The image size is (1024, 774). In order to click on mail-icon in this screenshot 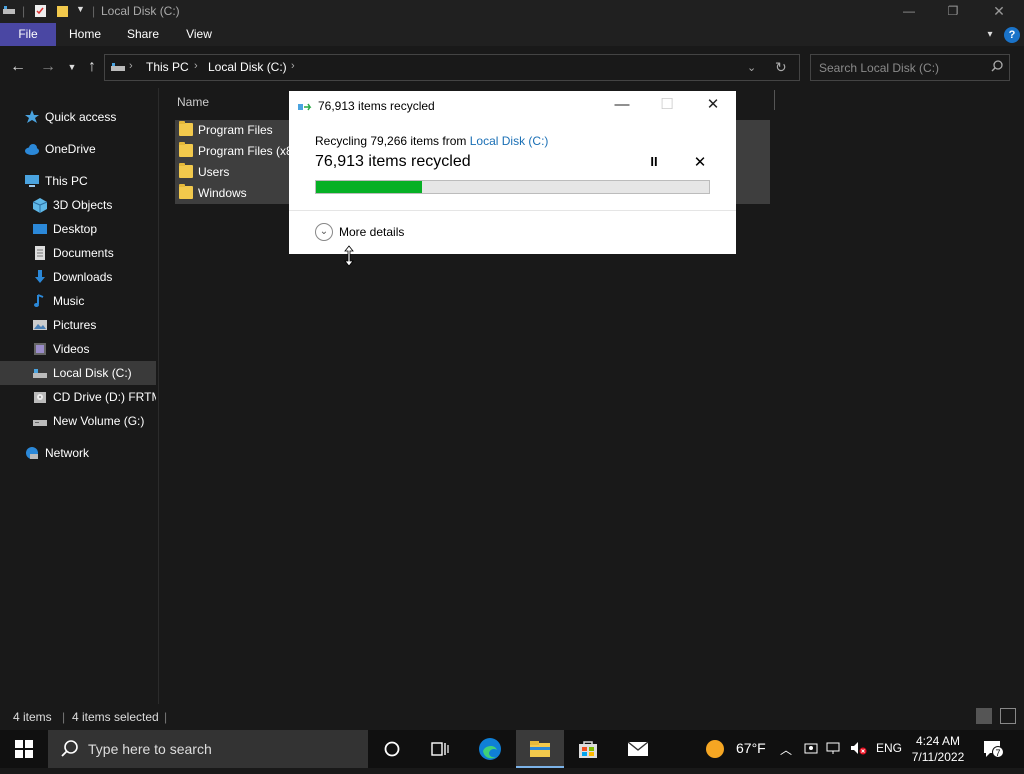, I will do `click(638, 749)`.